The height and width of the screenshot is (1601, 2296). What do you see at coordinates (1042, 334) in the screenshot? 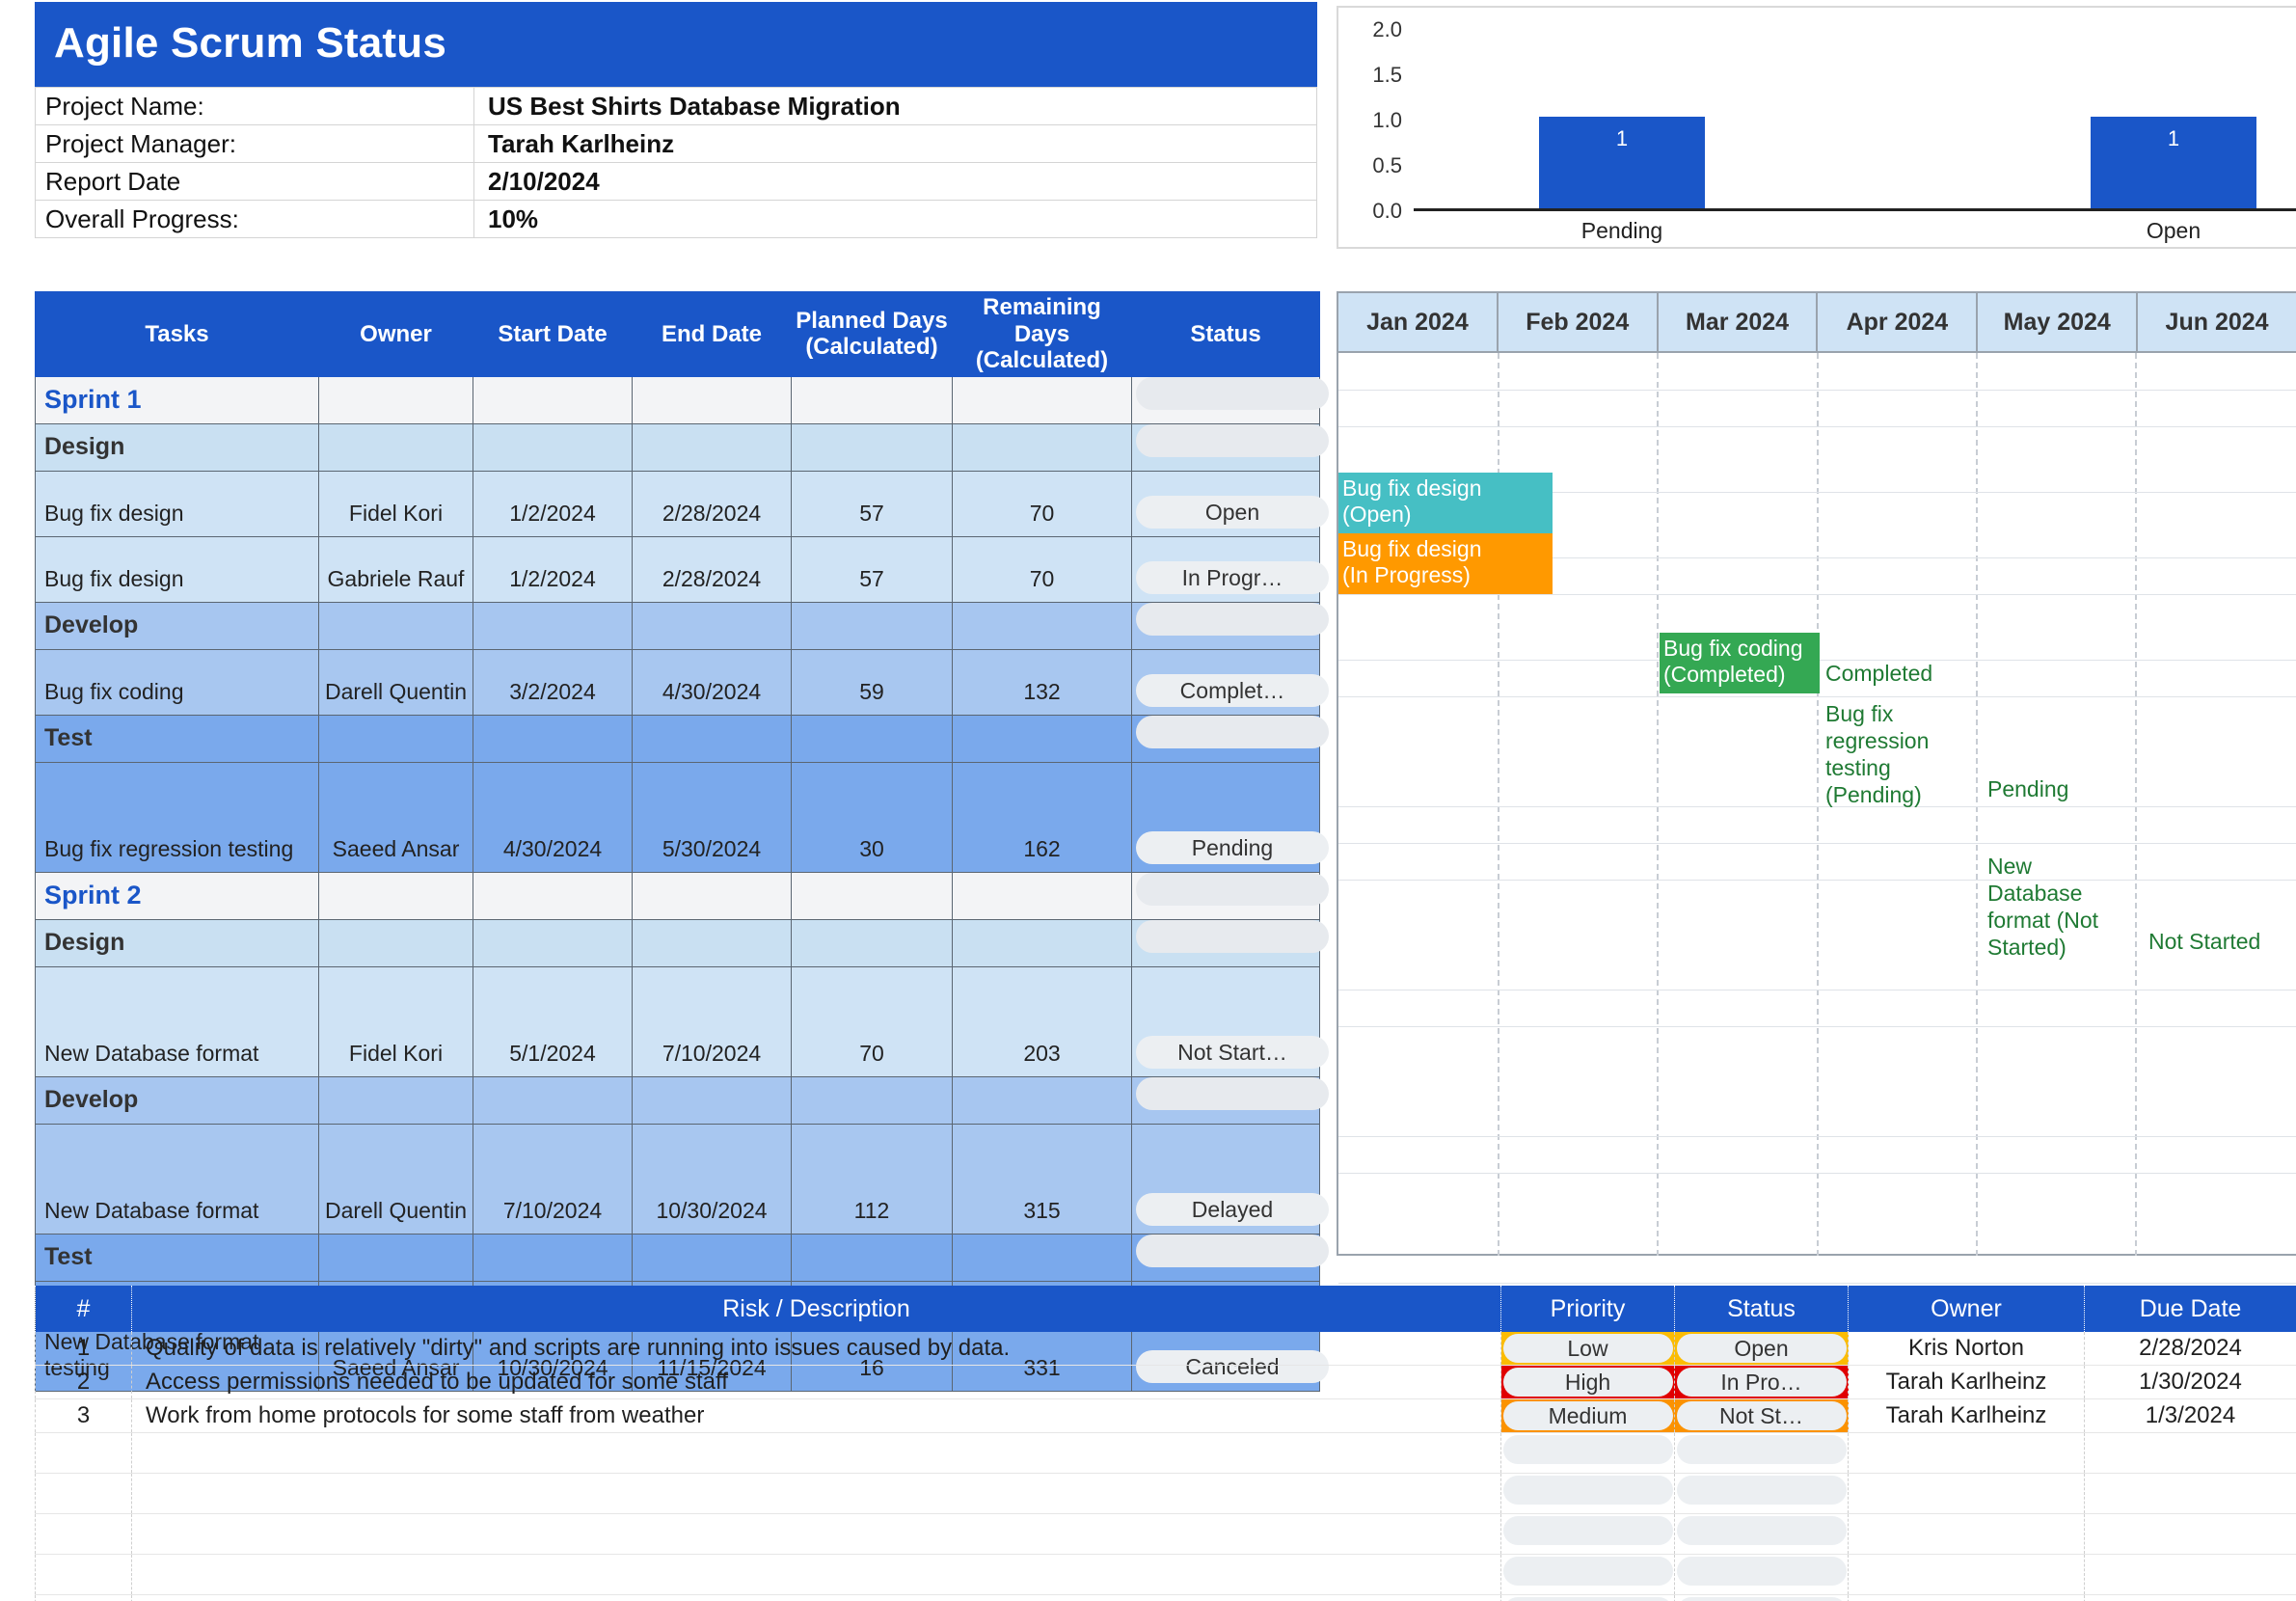
I see `task-column-header: Remaining Days (Calculated)` at bounding box center [1042, 334].